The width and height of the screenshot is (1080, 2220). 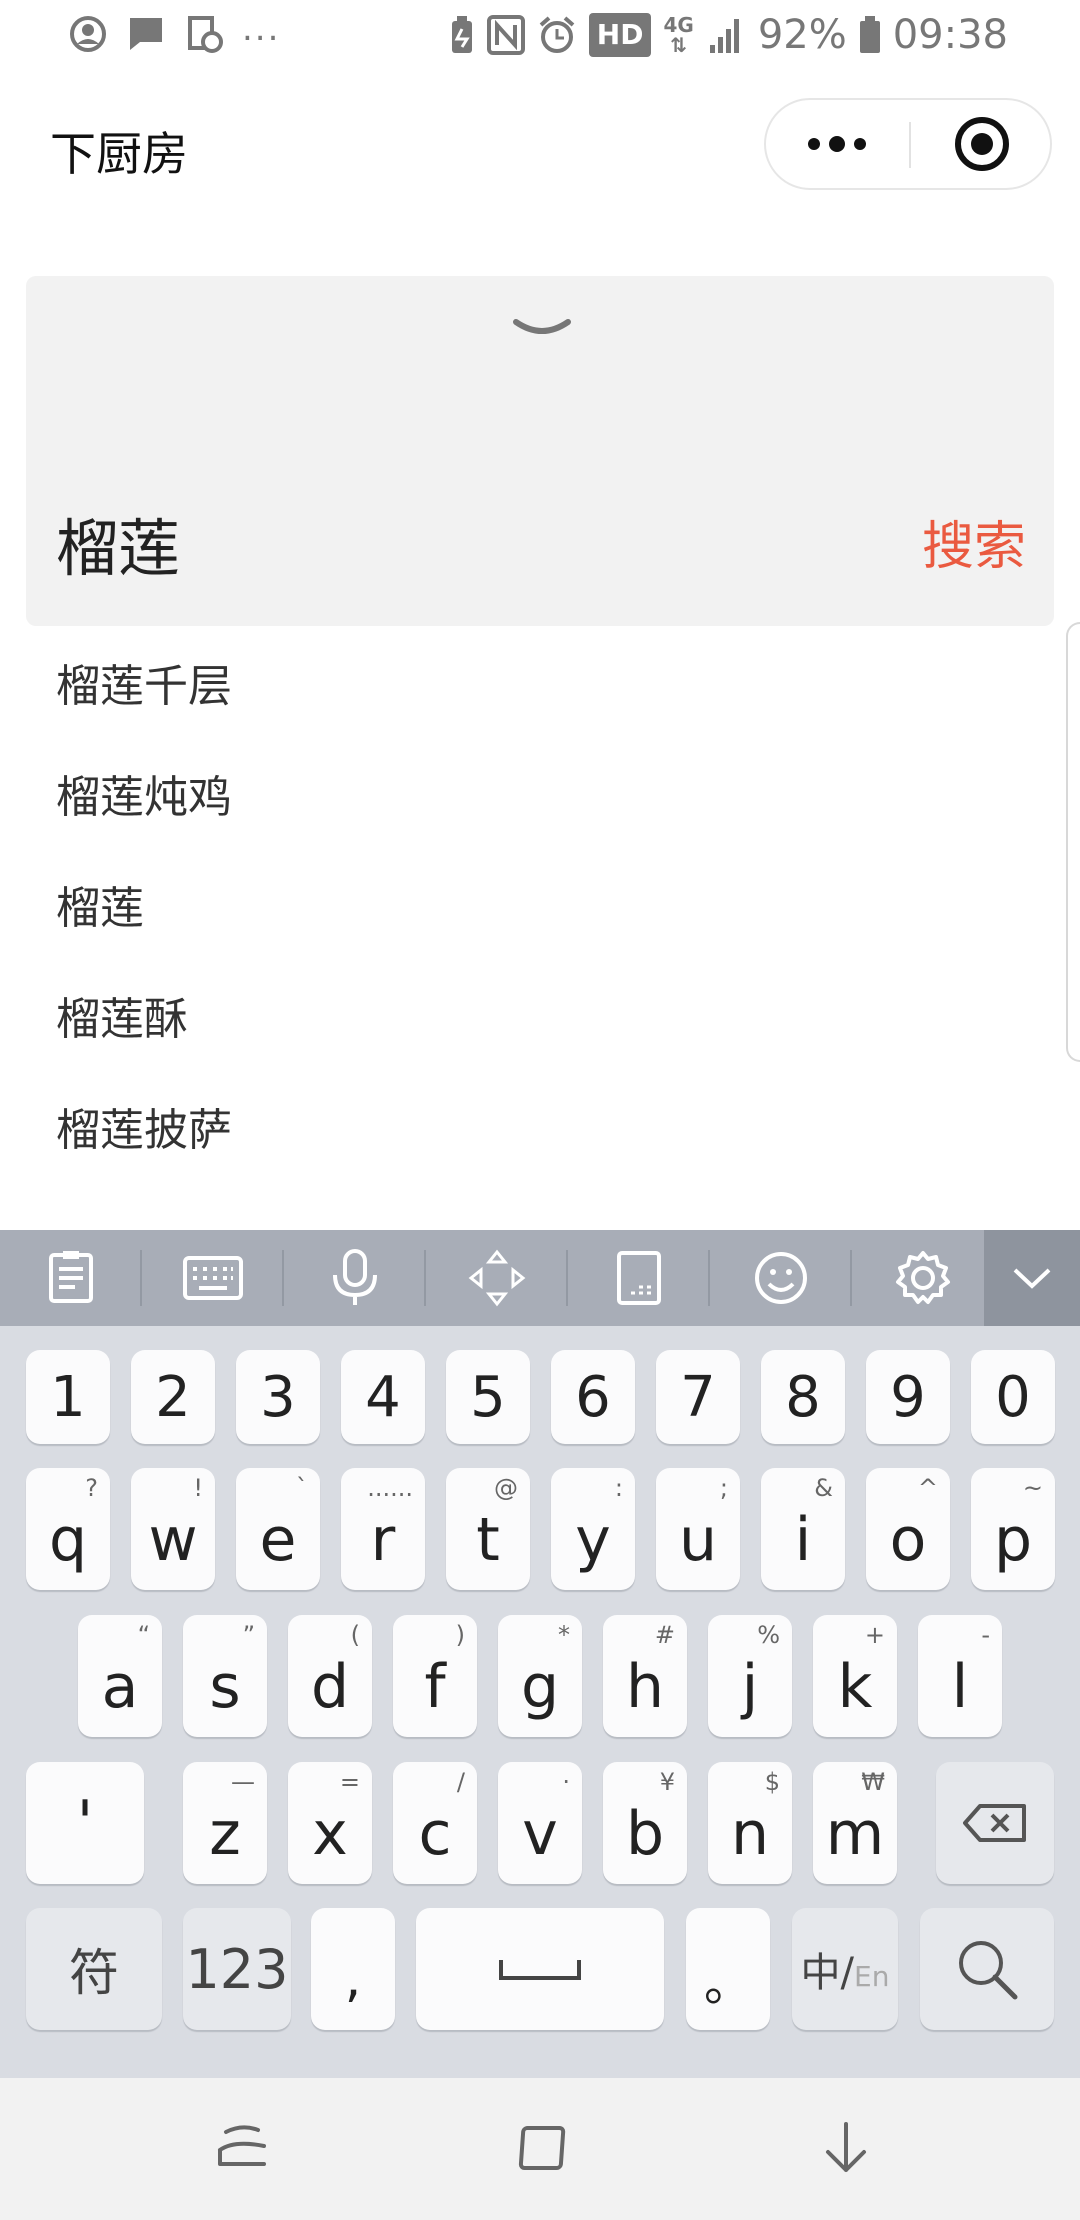 I want to click on suggestion-item: 榴莲披萨, so click(x=540, y=1125).